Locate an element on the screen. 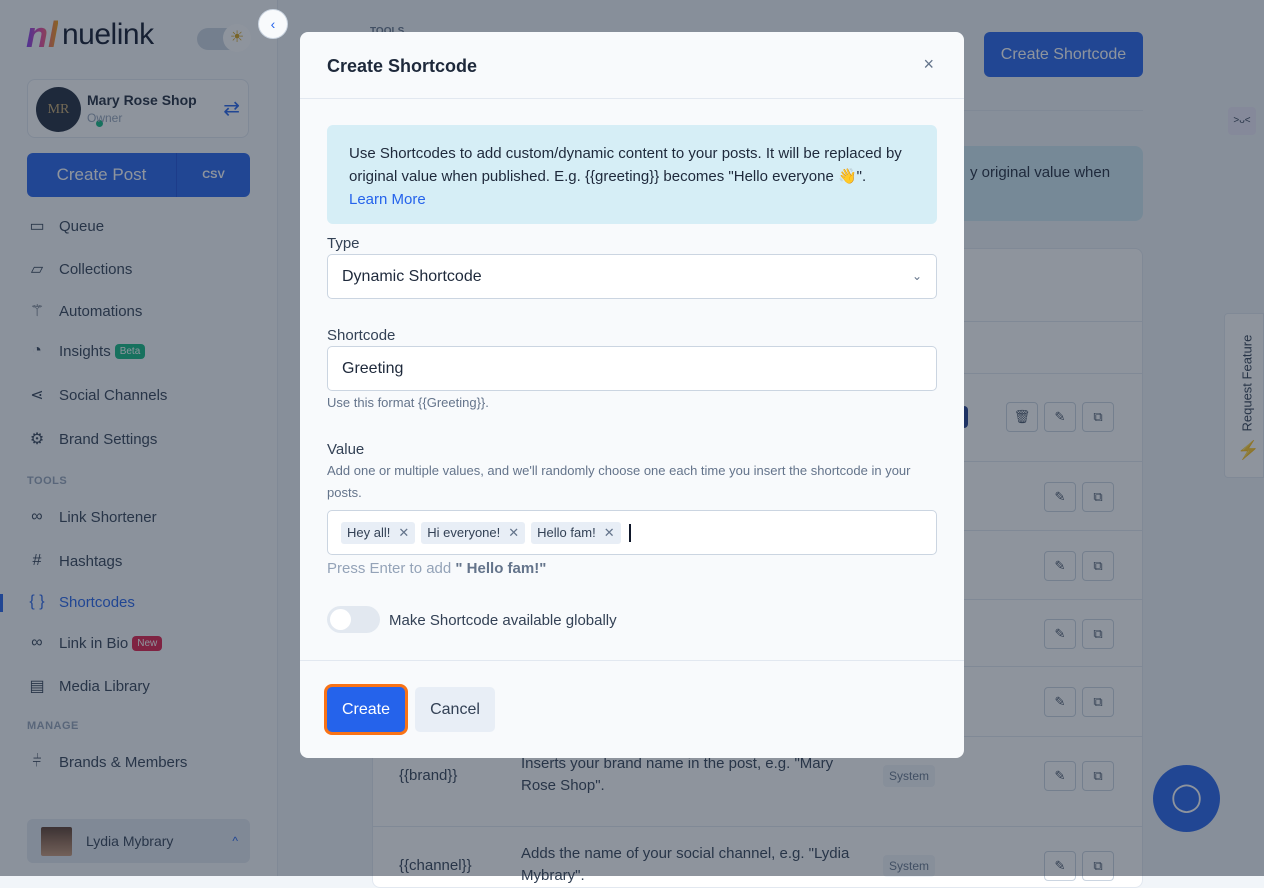 The image size is (1264, 888). value-label: Value is located at coordinates (346, 449).